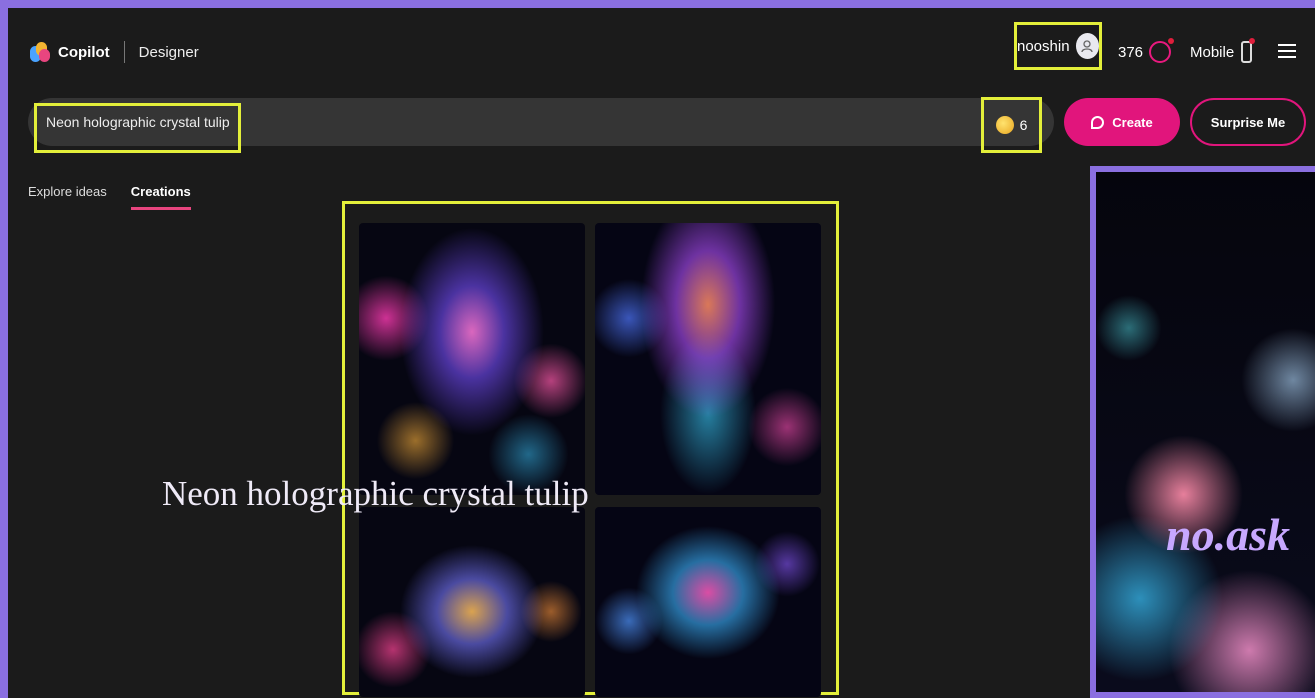 The width and height of the screenshot is (1315, 698). Describe the element at coordinates (1087, 46) in the screenshot. I see `avatar-icon` at that location.